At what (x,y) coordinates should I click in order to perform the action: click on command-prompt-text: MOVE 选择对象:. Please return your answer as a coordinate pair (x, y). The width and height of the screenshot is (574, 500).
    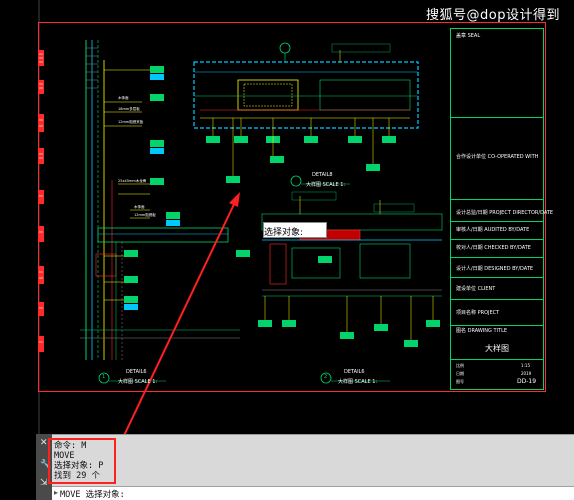
    Looking at the image, I should click on (92, 495).